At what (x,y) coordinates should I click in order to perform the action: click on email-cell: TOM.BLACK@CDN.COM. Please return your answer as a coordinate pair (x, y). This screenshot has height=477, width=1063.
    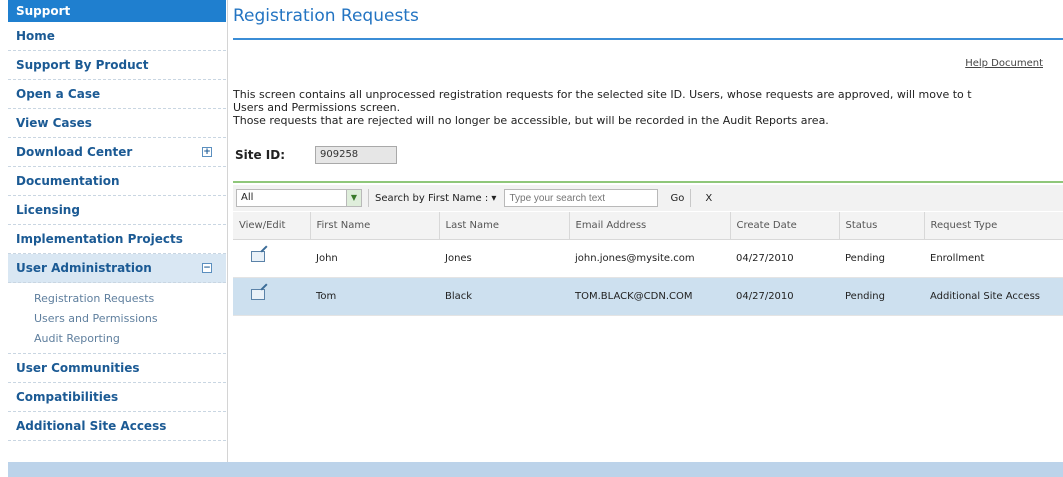
    Looking at the image, I should click on (649, 296).